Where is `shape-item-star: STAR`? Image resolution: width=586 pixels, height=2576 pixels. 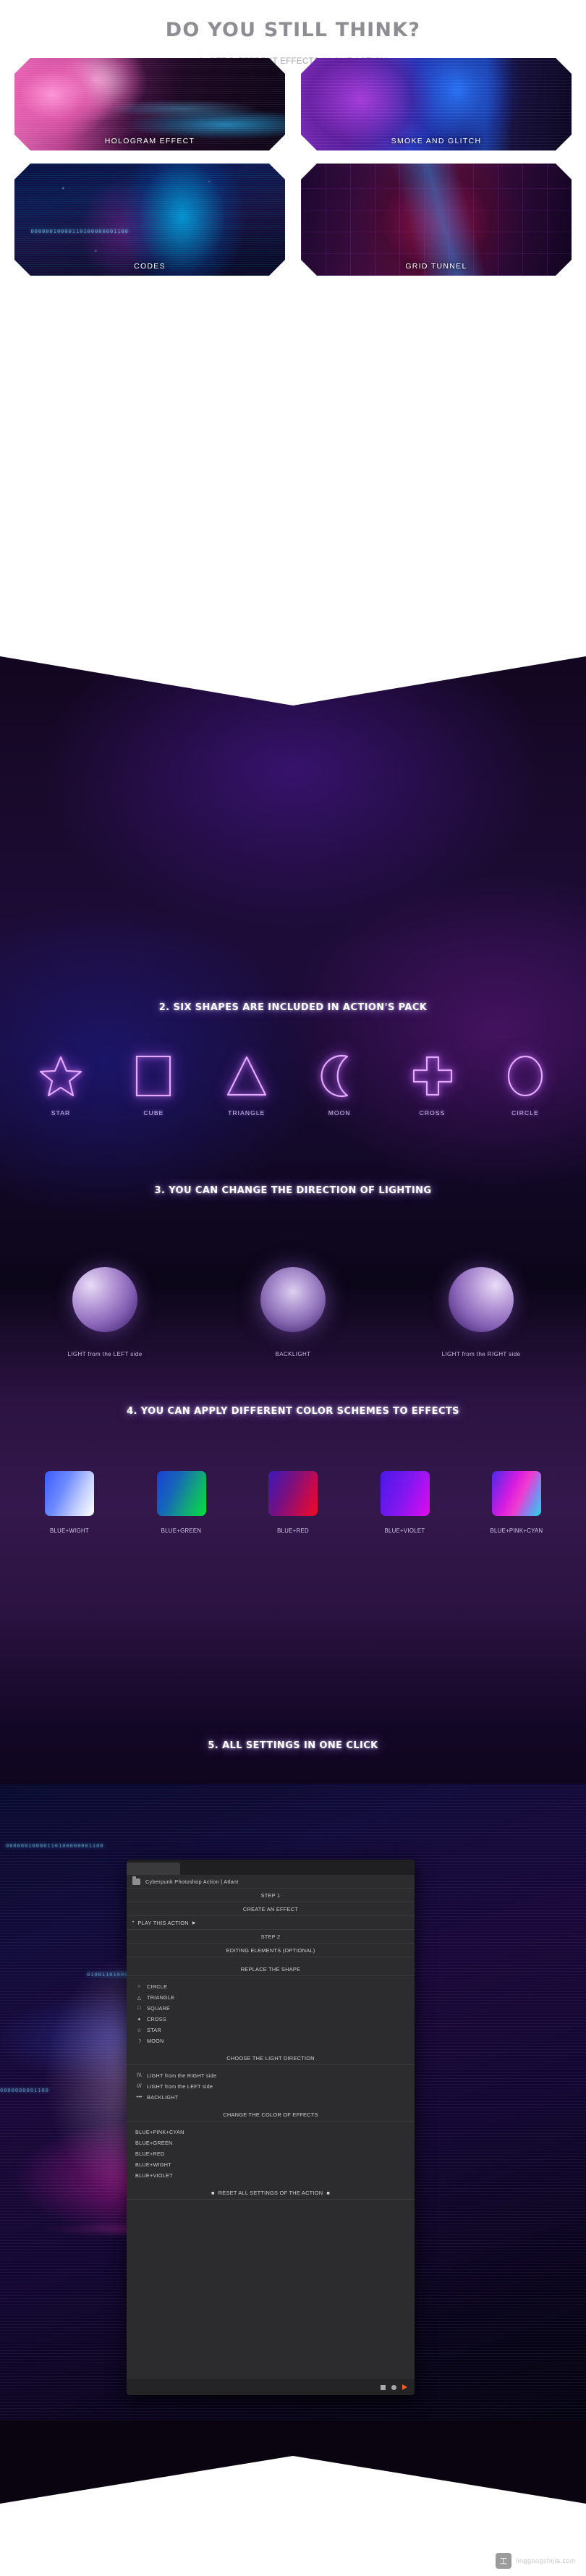 shape-item-star: STAR is located at coordinates (61, 1084).